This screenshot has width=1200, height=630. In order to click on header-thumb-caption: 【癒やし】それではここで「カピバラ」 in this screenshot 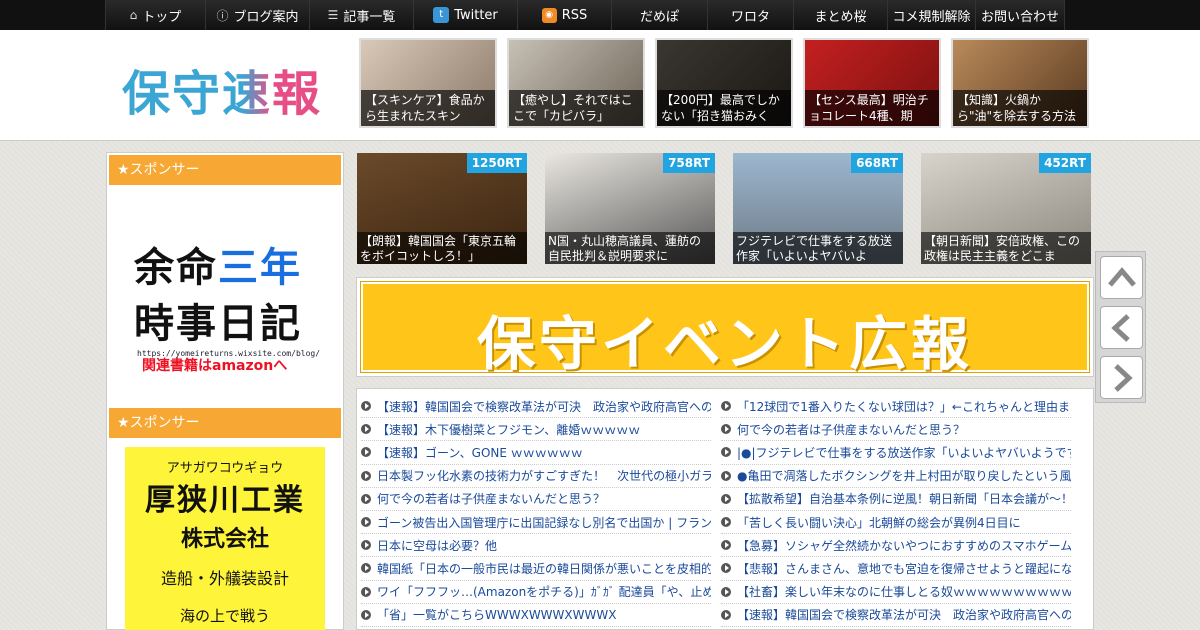, I will do `click(576, 108)`.